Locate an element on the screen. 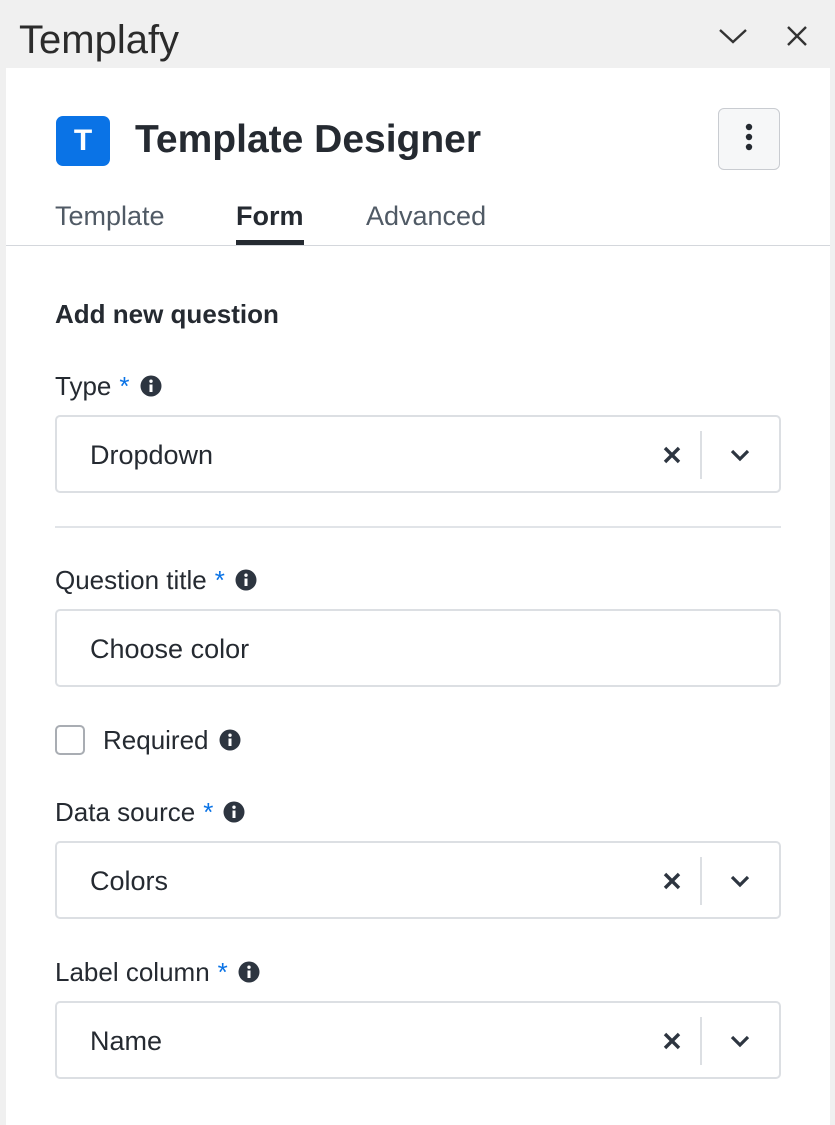  title-bar: Templafy is located at coordinates (417, 34).